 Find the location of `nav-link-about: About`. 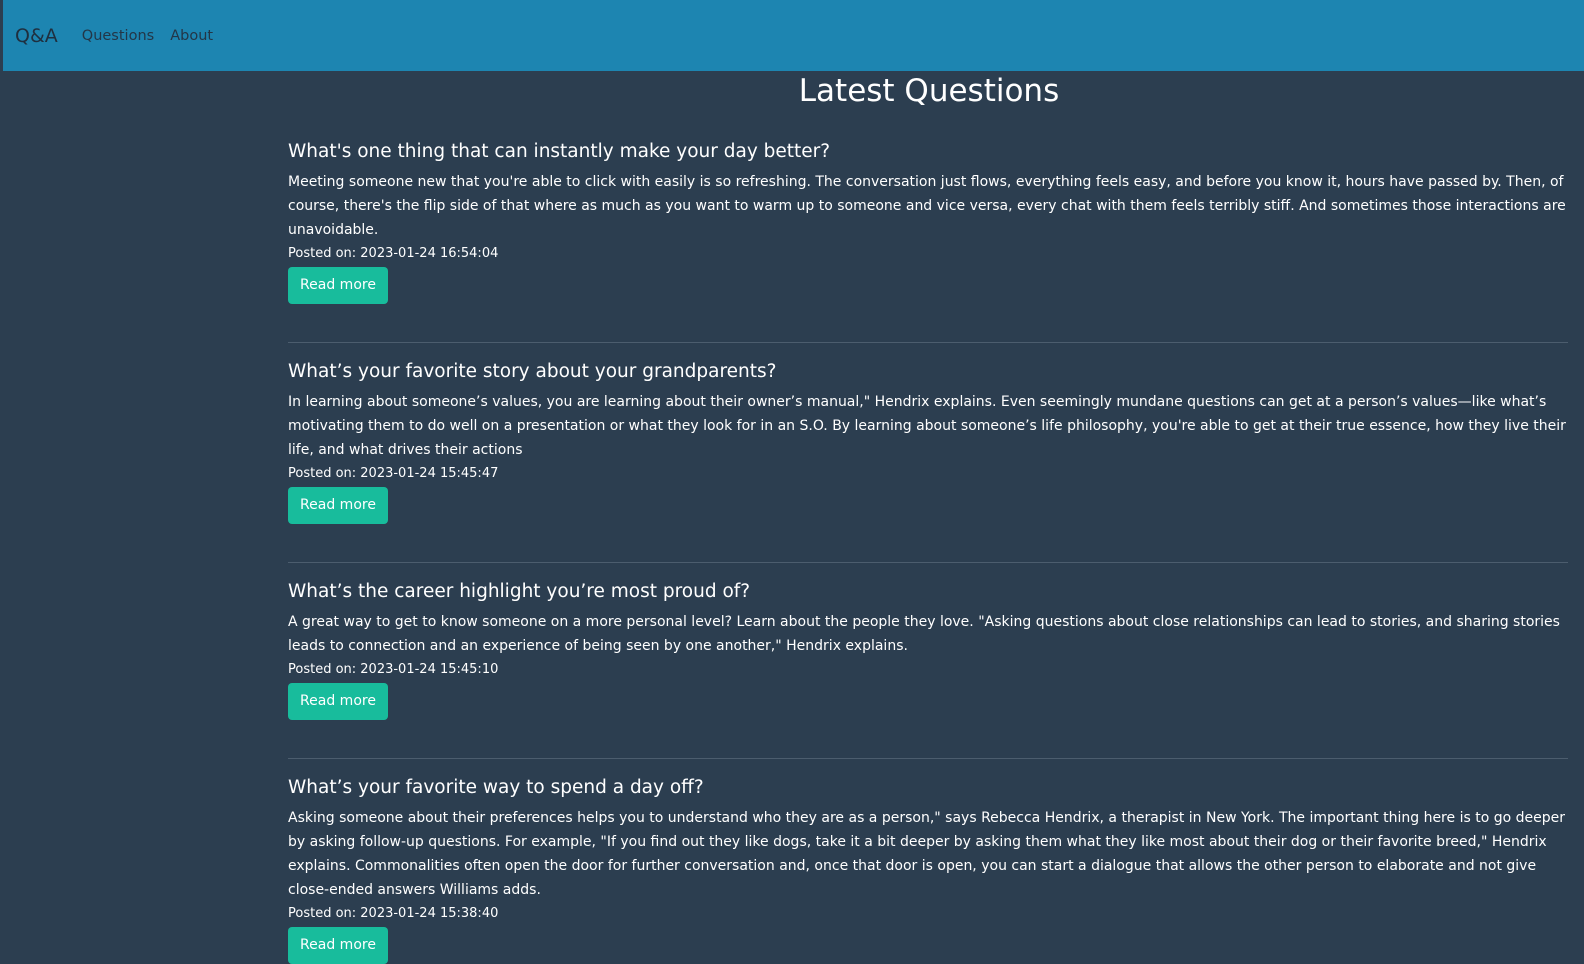

nav-link-about: About is located at coordinates (191, 36).